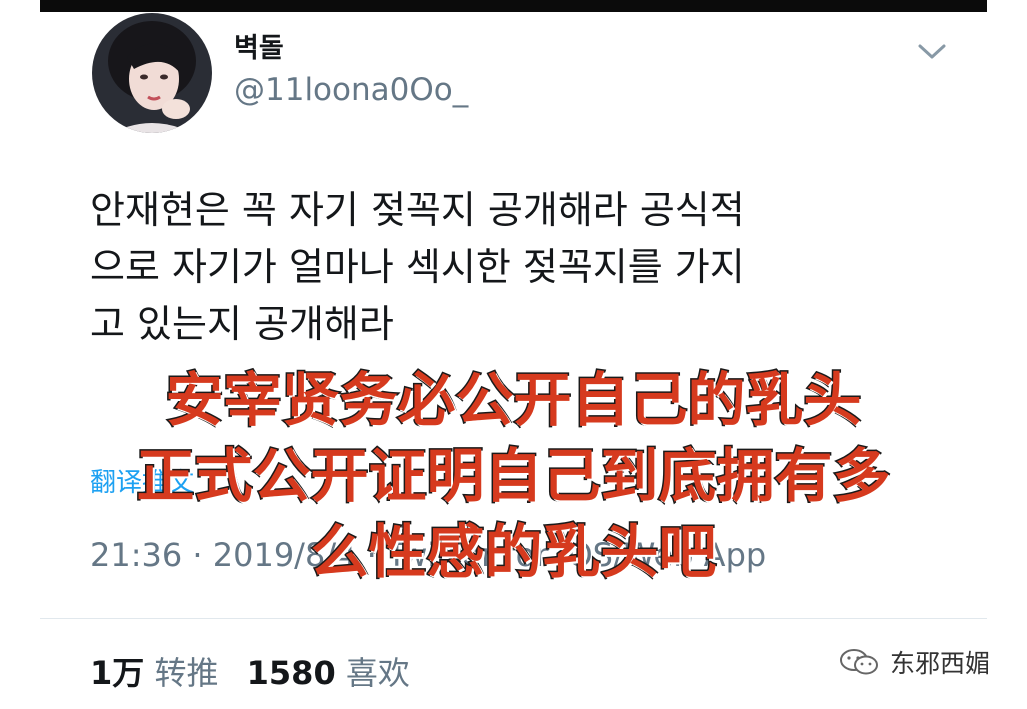  I want to click on display-name: 벽돌, so click(259, 45).